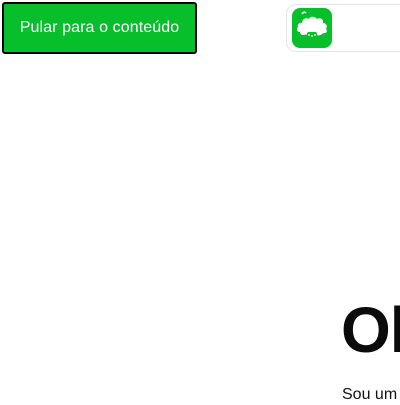  I want to click on site-logo, so click(312, 28).